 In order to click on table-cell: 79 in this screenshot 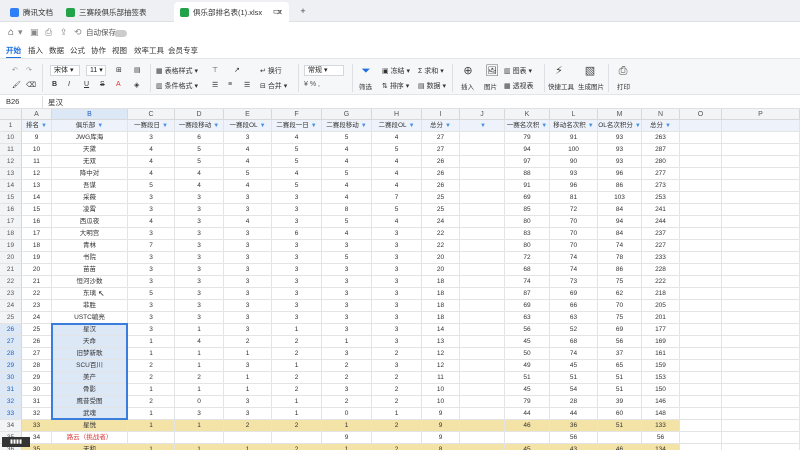, I will do `click(527, 402)`.